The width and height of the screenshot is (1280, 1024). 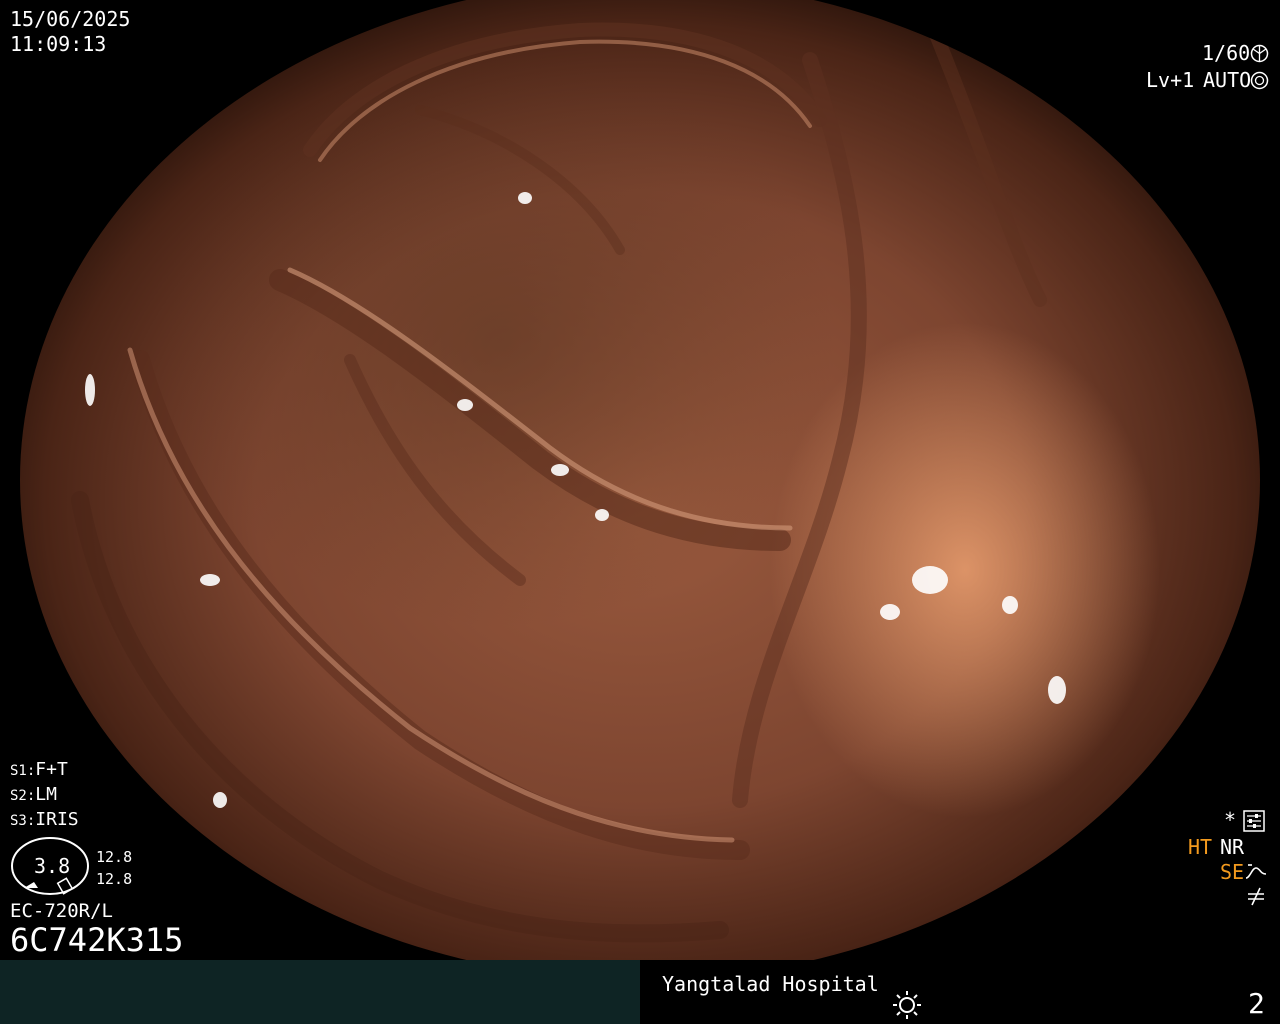 What do you see at coordinates (70, 19) in the screenshot?
I see `date-display: 15/06/2025` at bounding box center [70, 19].